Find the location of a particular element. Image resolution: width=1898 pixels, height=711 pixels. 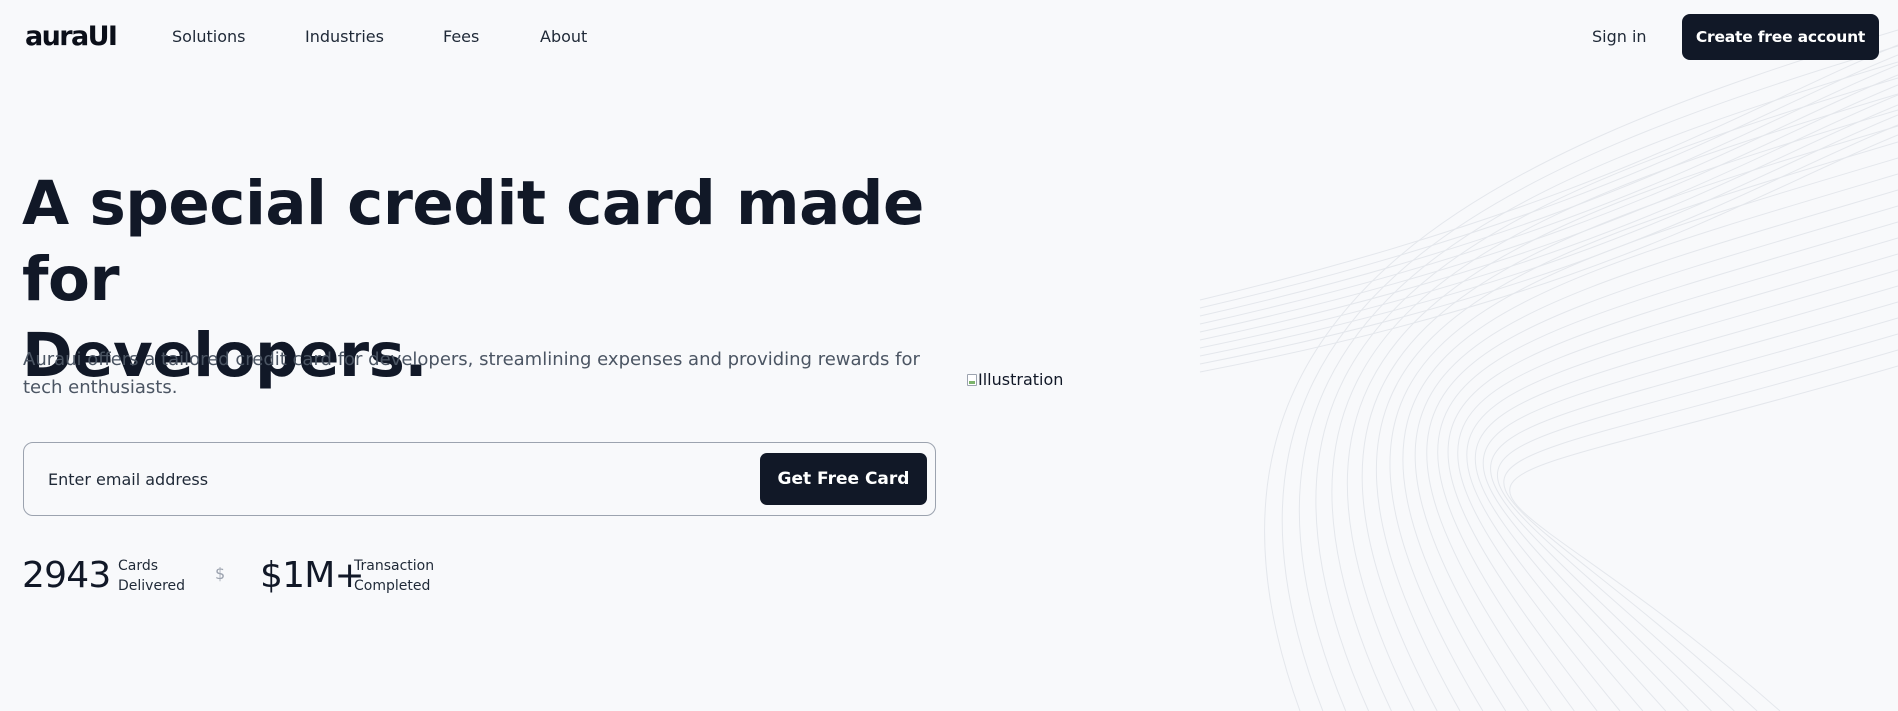

broken-image-icon is located at coordinates (972, 380).